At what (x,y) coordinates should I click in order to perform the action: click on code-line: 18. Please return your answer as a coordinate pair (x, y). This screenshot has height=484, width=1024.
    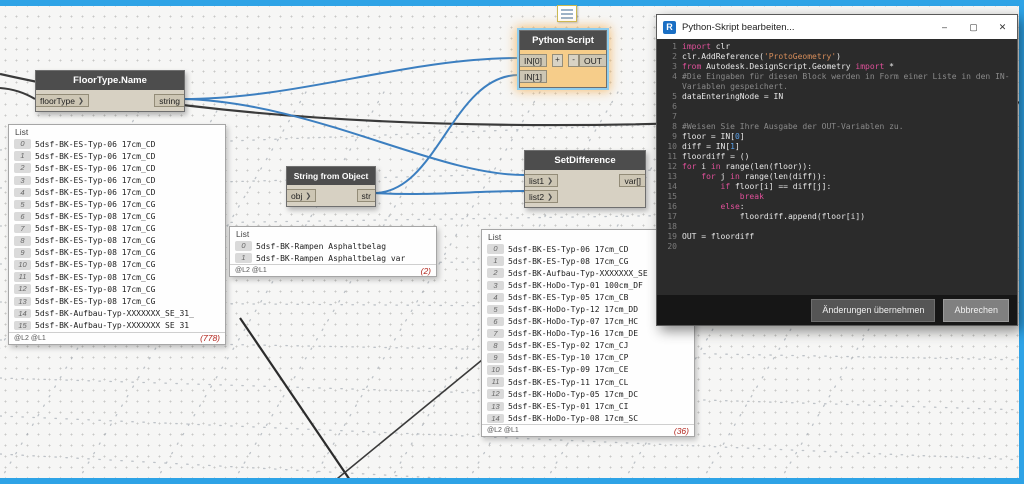
    Looking at the image, I should click on (837, 227).